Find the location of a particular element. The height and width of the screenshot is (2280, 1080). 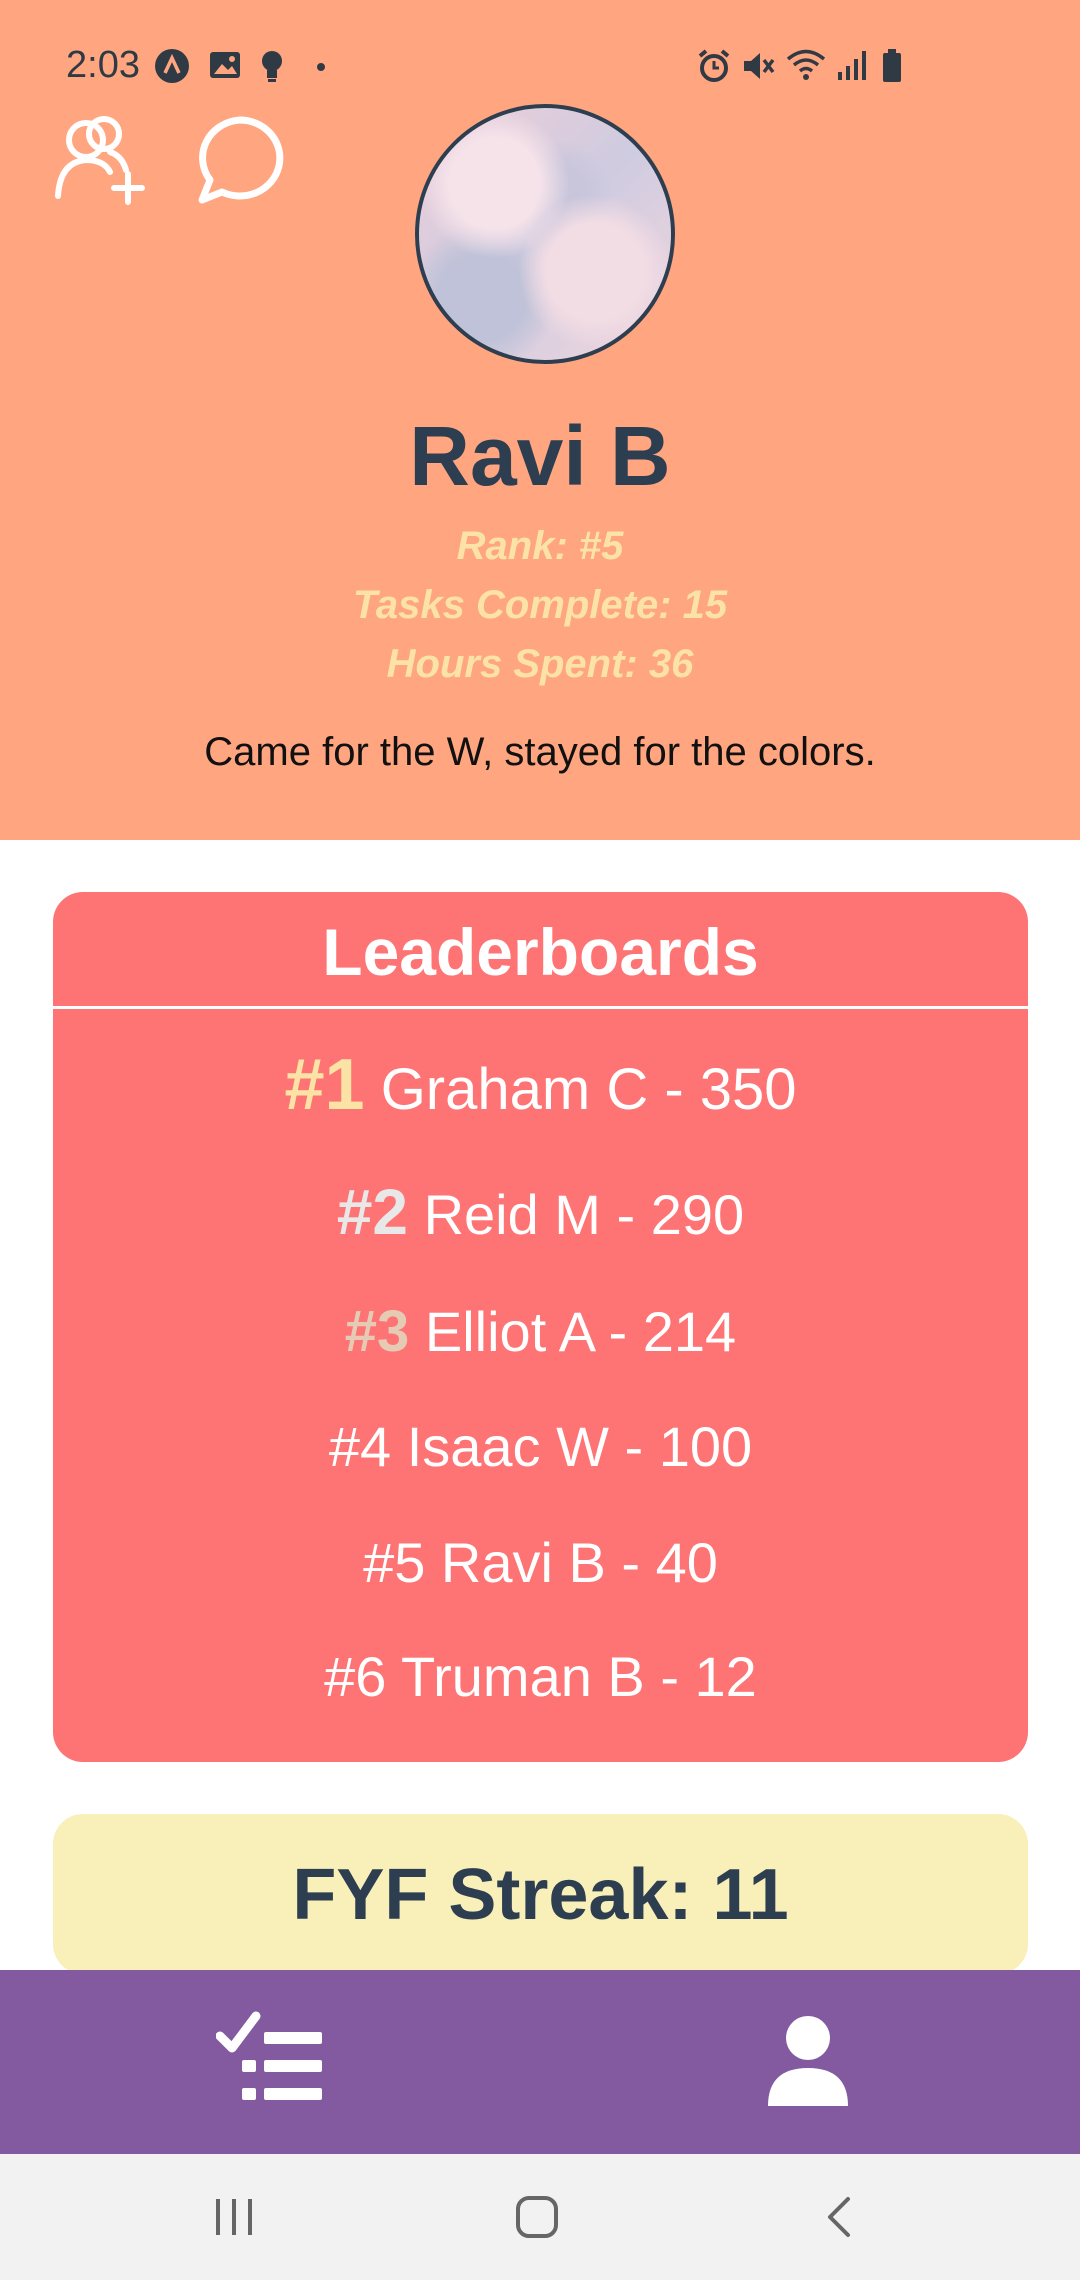

leaderboard-entry: #6 Truman B - 12 is located at coordinates (540, 1676).